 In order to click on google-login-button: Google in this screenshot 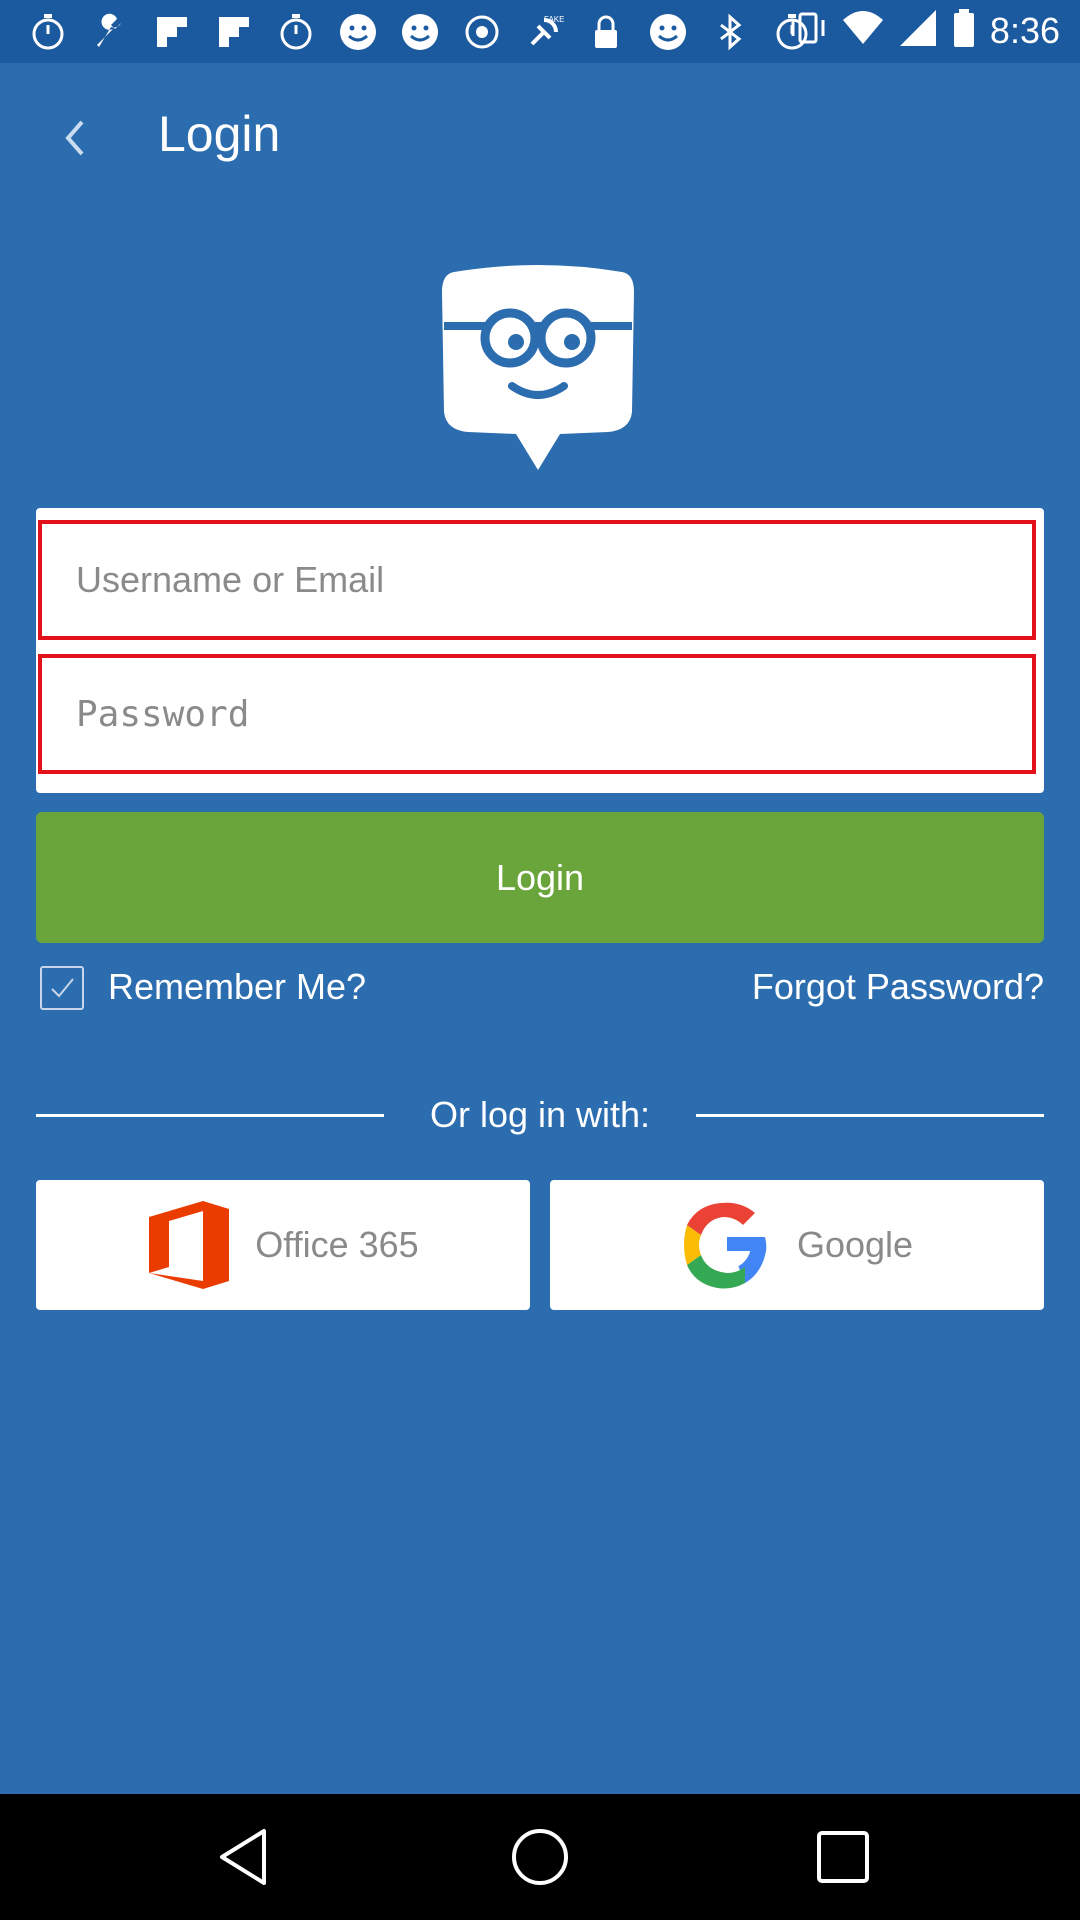, I will do `click(797, 1245)`.